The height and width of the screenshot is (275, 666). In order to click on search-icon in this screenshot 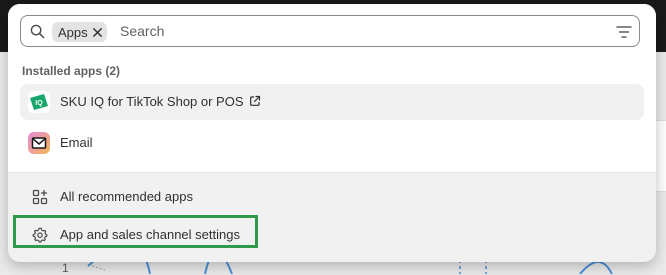, I will do `click(37, 31)`.